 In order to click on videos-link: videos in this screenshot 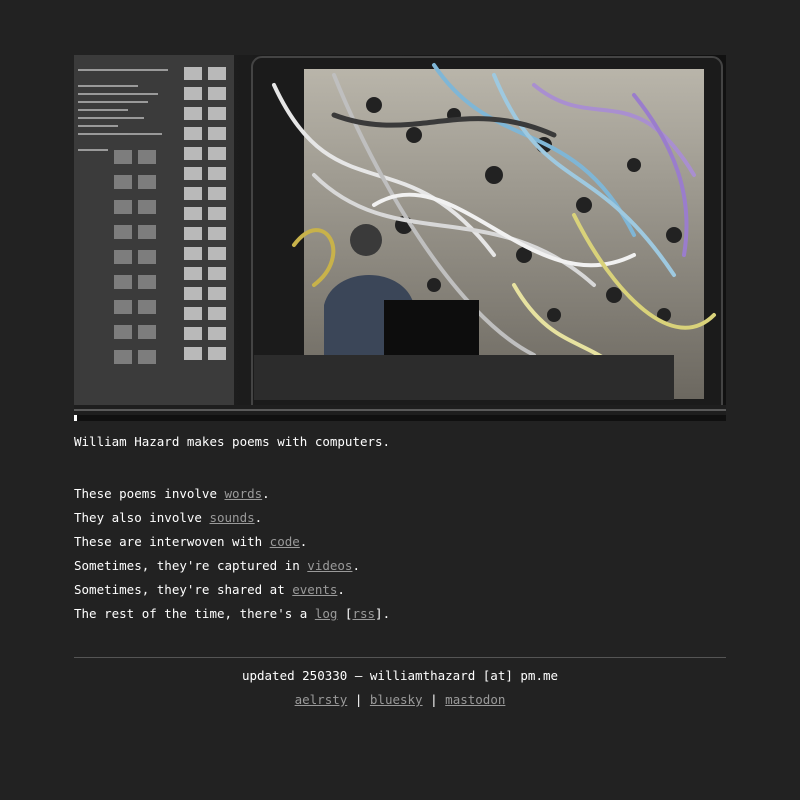, I will do `click(329, 565)`.